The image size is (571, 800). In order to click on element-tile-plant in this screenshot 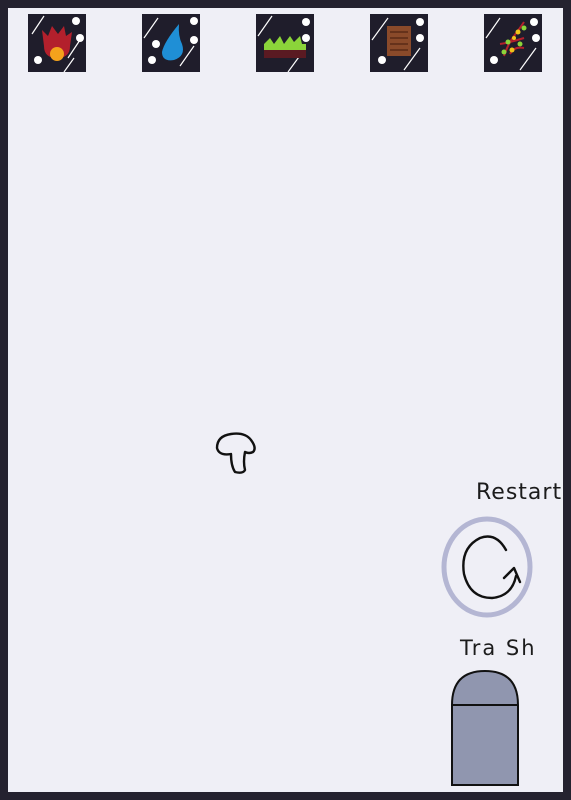, I will do `click(513, 43)`.